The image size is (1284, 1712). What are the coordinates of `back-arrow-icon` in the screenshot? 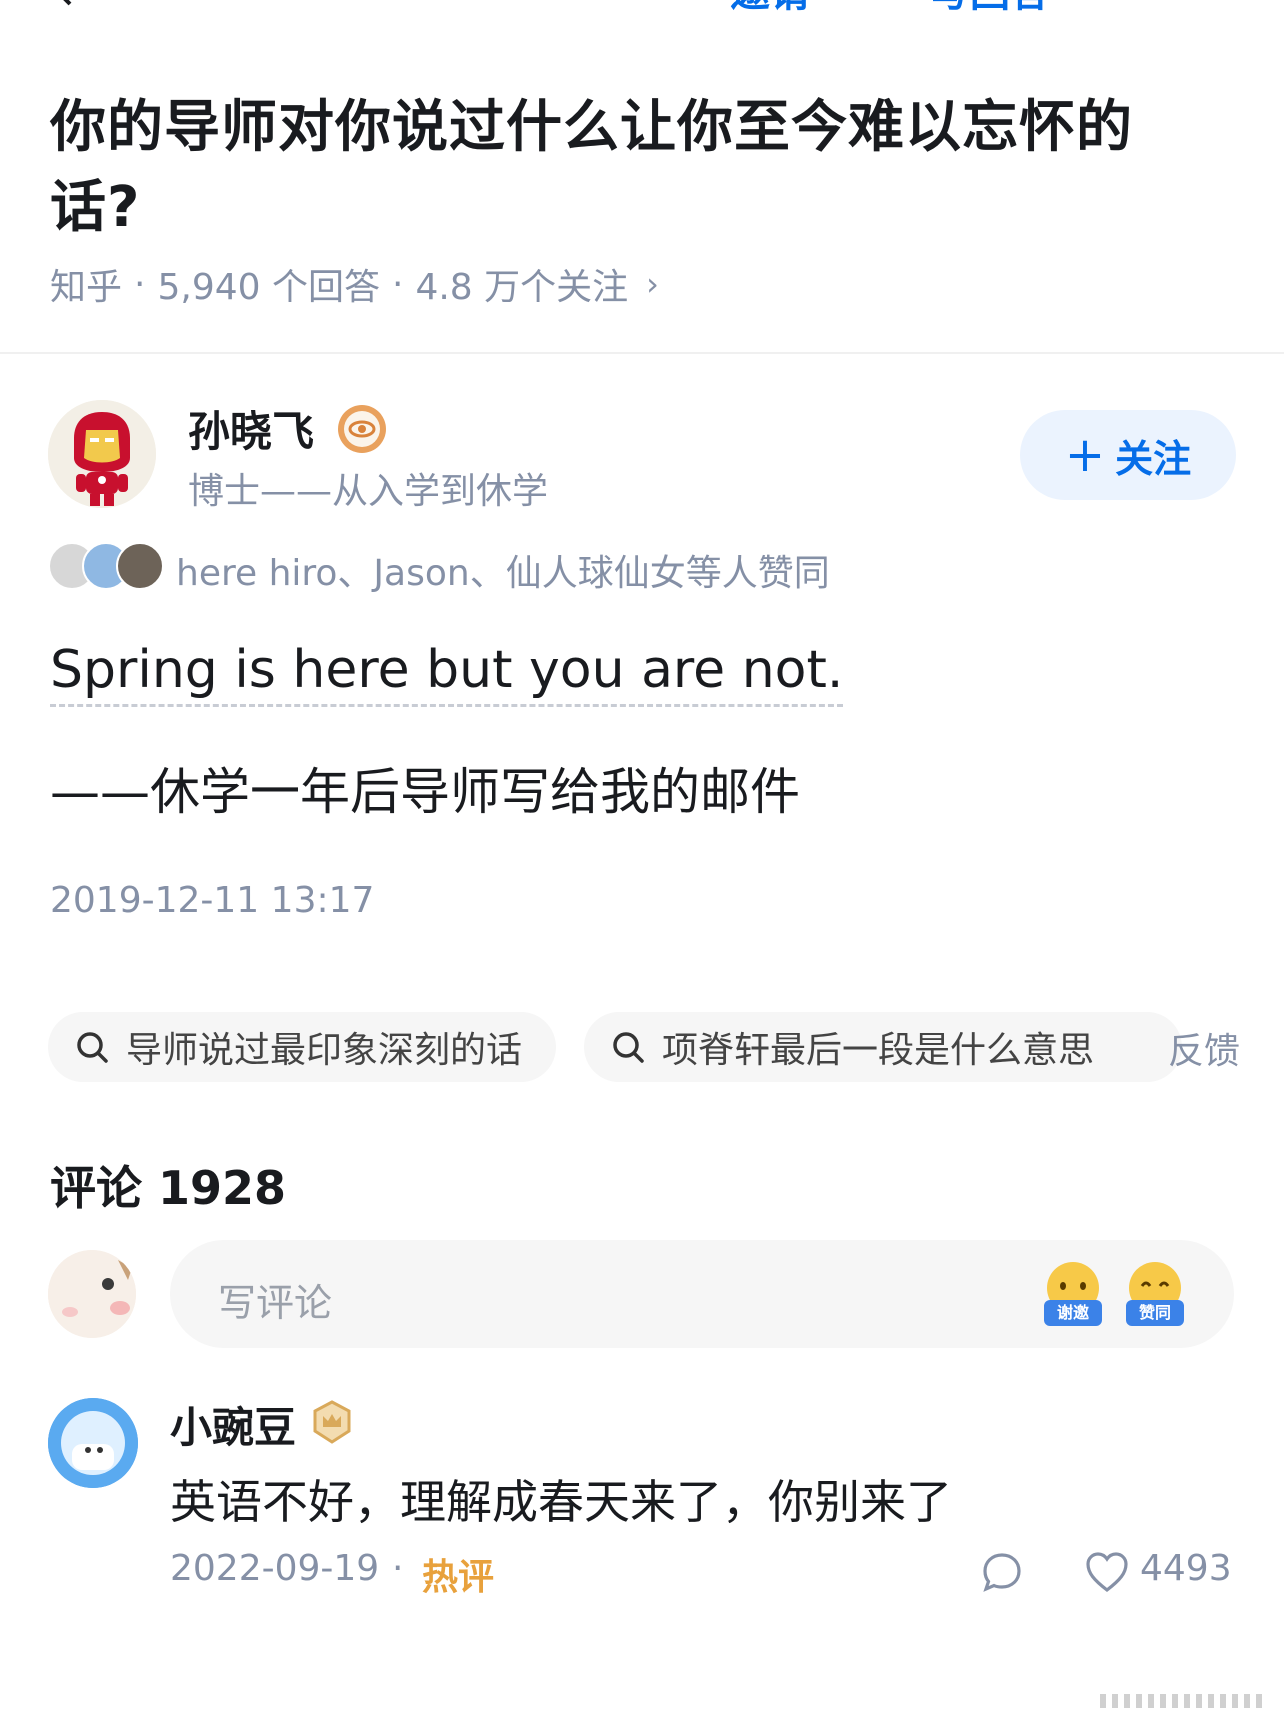 It's located at (64, 5).